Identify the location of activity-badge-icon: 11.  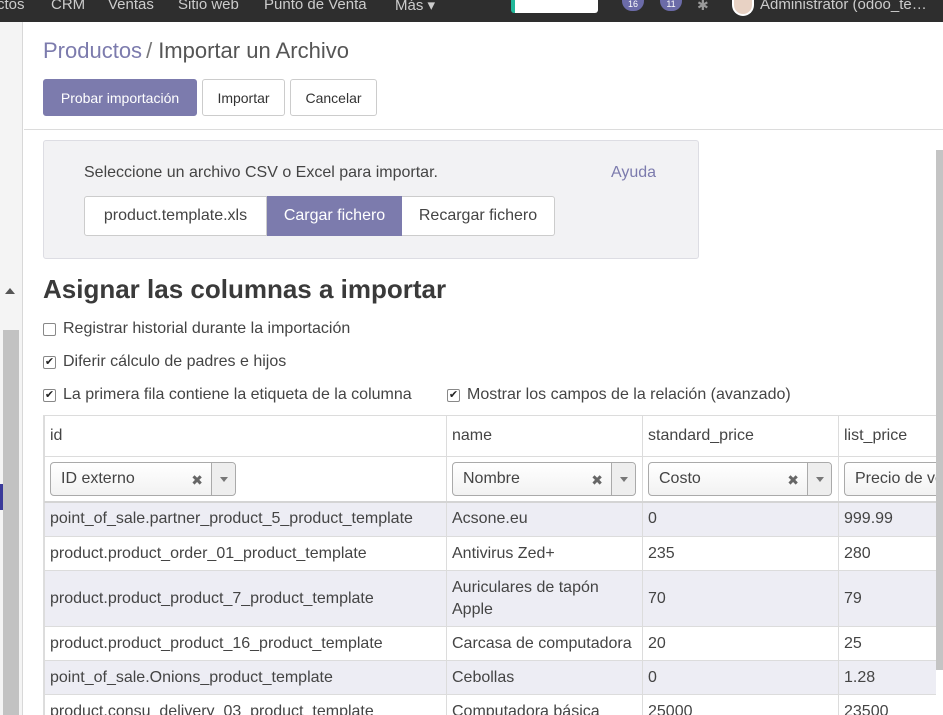
(671, 5).